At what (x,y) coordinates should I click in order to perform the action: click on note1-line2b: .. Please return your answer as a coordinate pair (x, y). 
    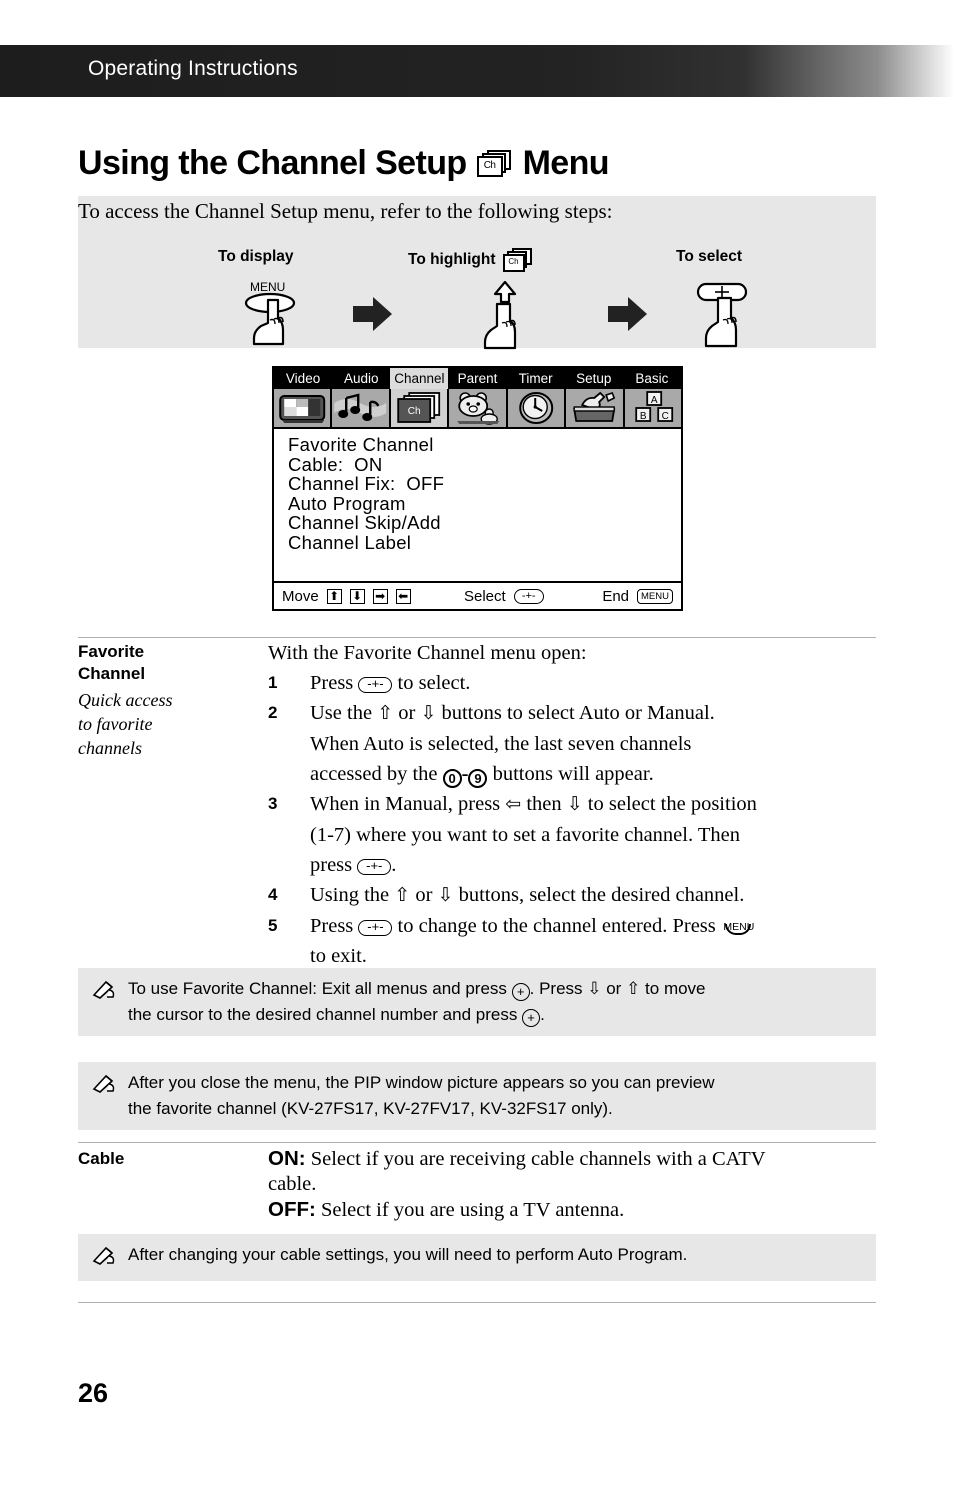
    Looking at the image, I should click on (542, 1014).